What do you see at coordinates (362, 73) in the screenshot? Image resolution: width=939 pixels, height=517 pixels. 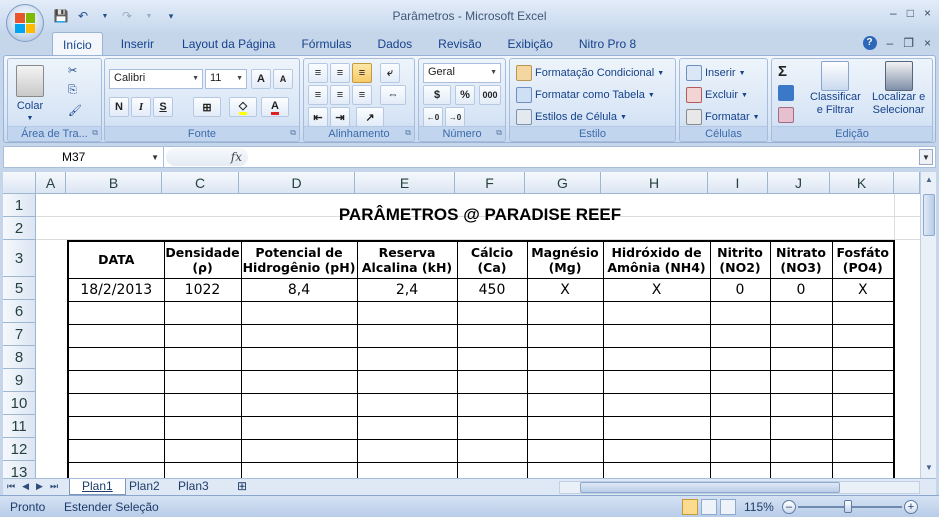 I see `align-bottom-icon: ≡` at bounding box center [362, 73].